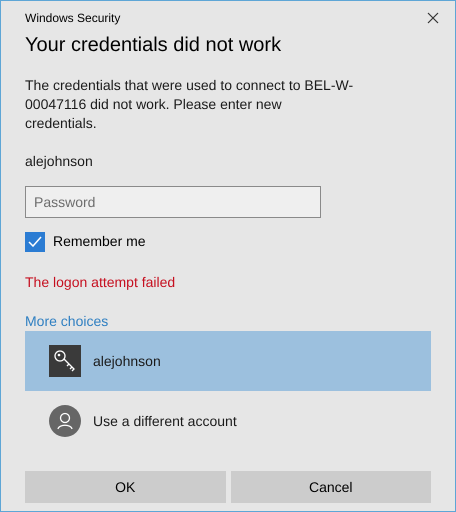 The height and width of the screenshot is (512, 456). Describe the element at coordinates (65, 421) in the screenshot. I see `person-icon` at that location.